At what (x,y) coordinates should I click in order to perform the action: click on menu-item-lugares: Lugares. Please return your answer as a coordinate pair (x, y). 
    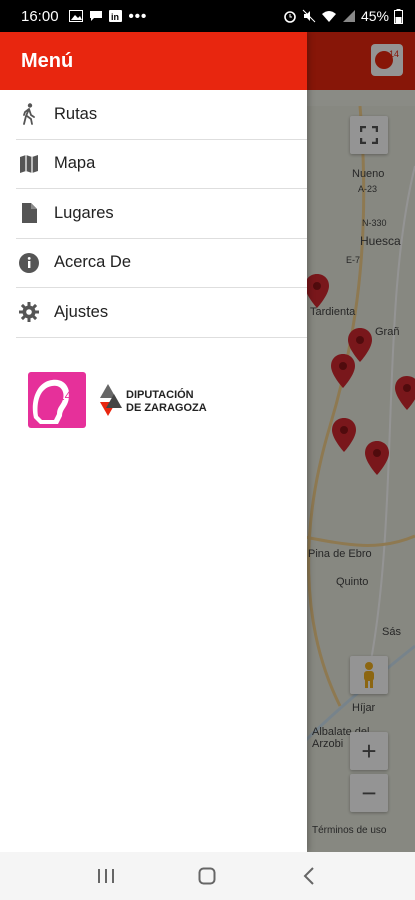
    Looking at the image, I should click on (161, 214).